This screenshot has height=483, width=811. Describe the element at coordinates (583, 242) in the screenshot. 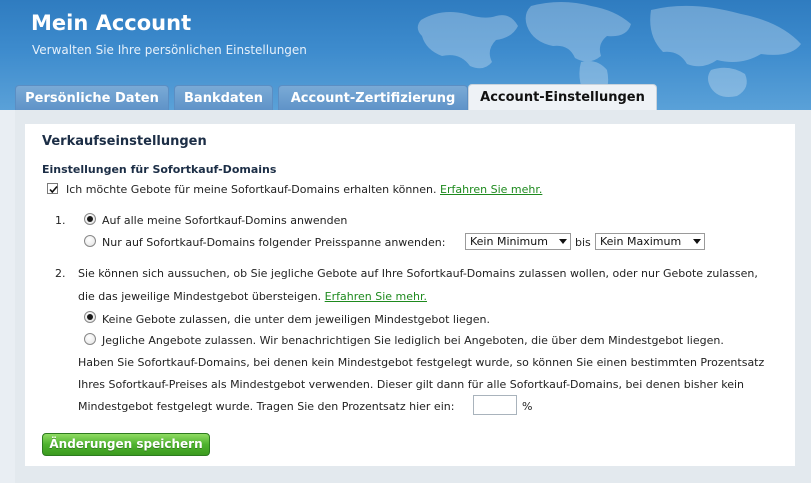

I see `range-separator: bis` at that location.